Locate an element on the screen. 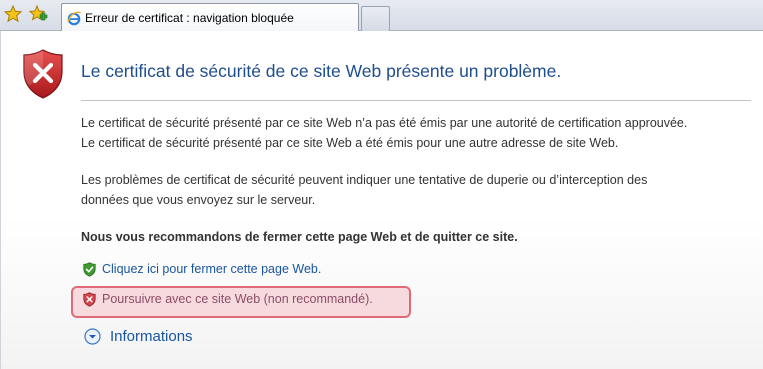  add-favorite-icon is located at coordinates (38, 12).